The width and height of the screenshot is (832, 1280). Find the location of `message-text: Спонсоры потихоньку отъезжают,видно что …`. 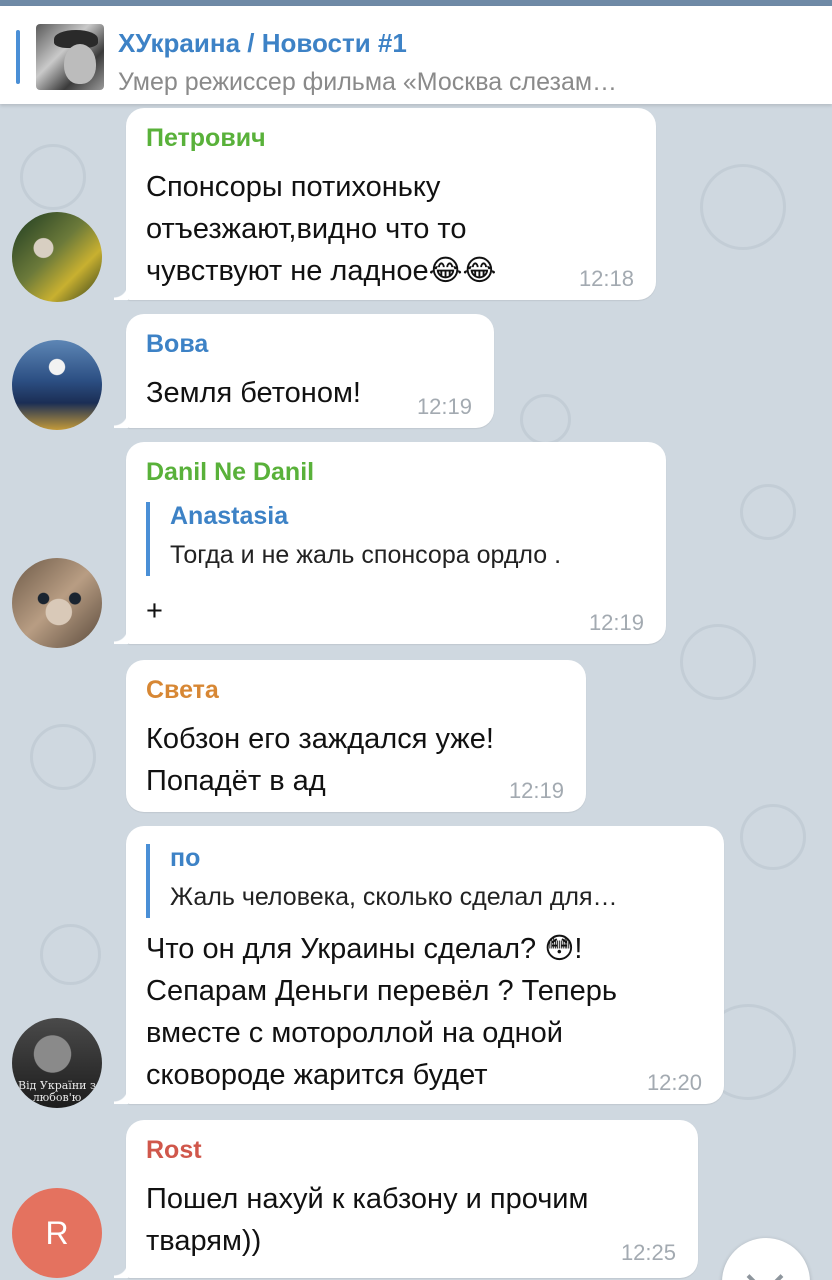

message-text: Спонсоры потихоньку отъезжают,видно что … is located at coordinates (321, 229).